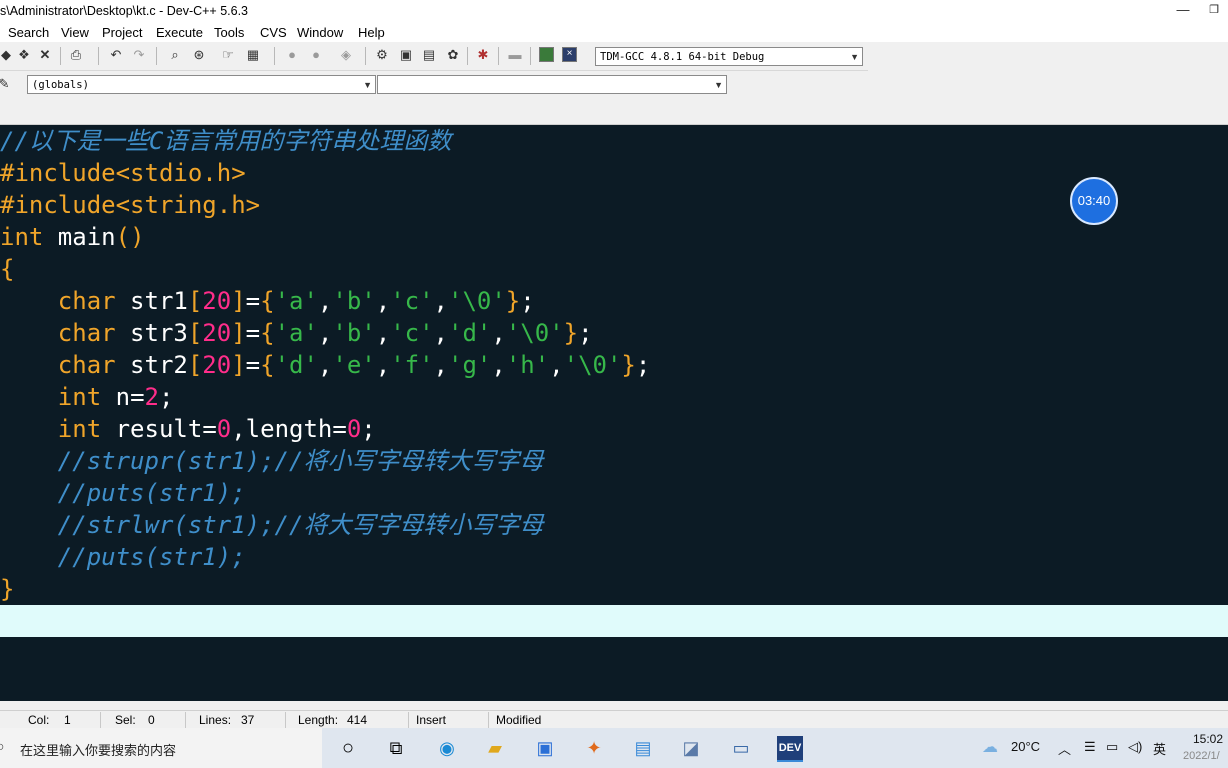  Describe the element at coordinates (199, 55) in the screenshot. I see `replace-icon: ⊛` at that location.